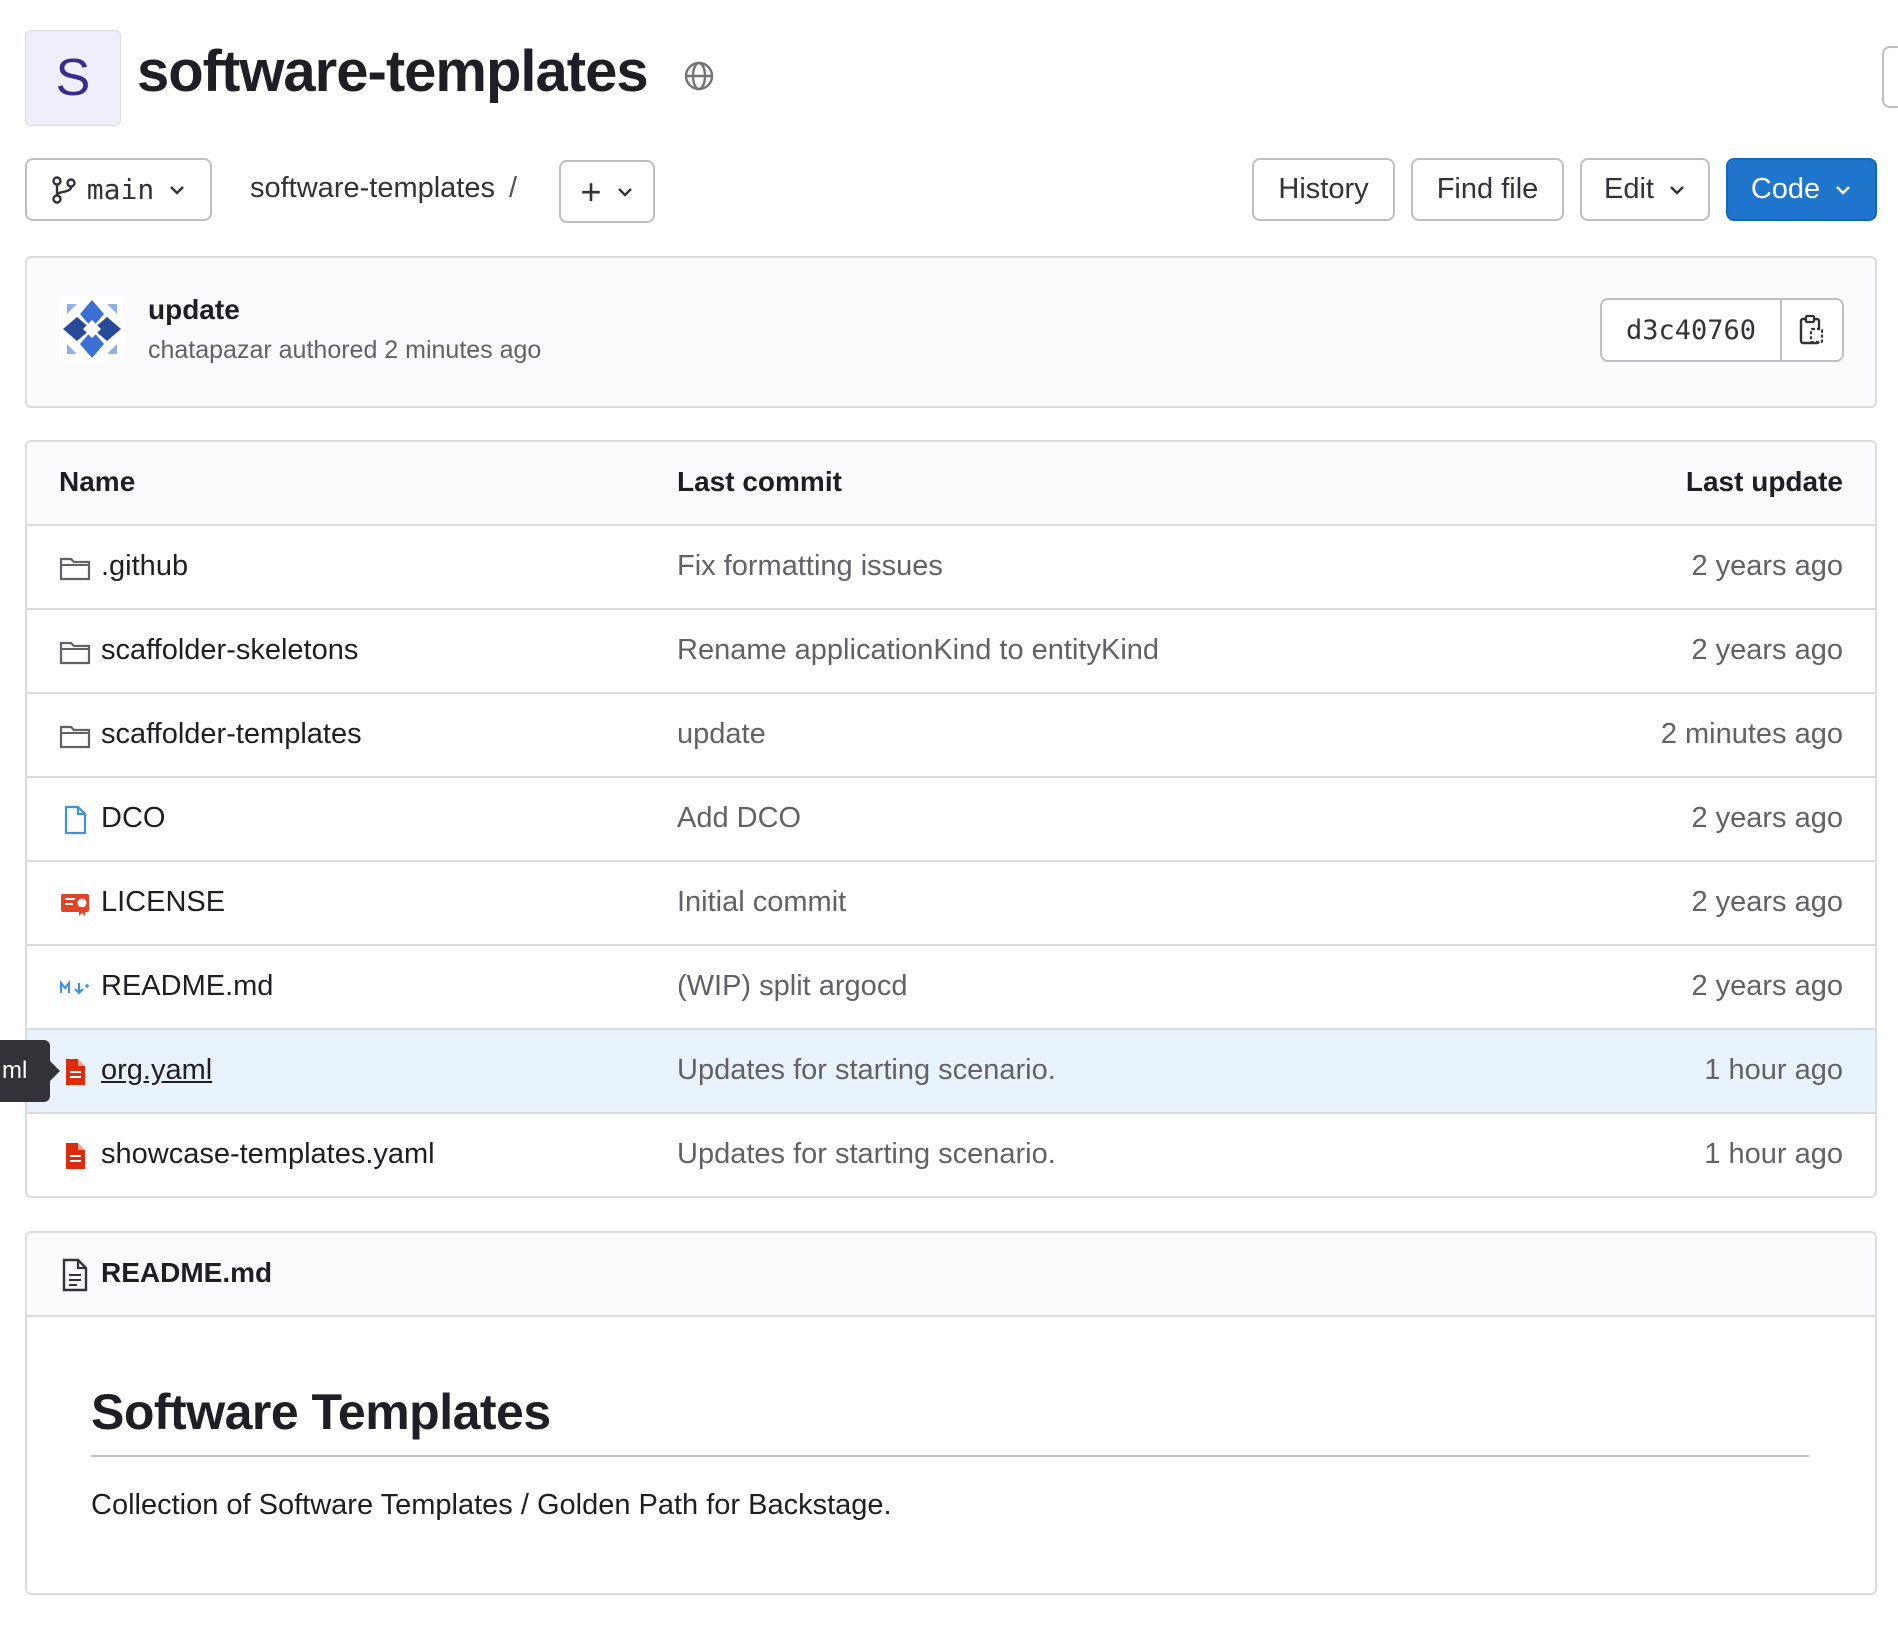  What do you see at coordinates (372, 188) in the screenshot?
I see `breadcrumb-project-link: software-templates` at bounding box center [372, 188].